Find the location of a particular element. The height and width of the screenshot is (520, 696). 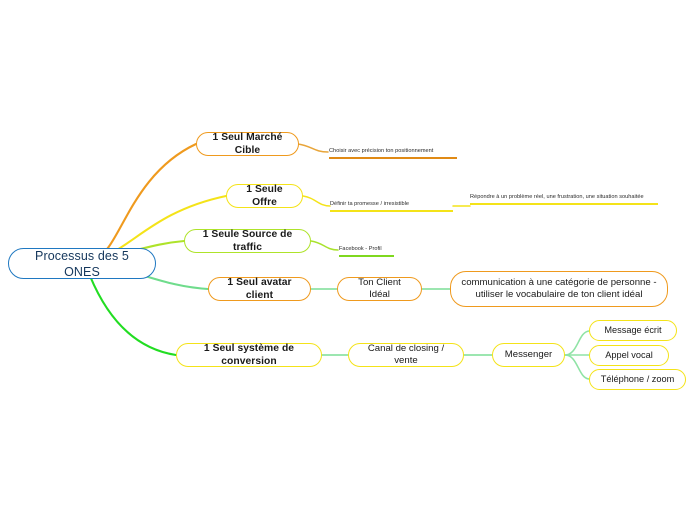

node-telephone-zoom-label: Téléphone / zoom is located at coordinates (637, 378).